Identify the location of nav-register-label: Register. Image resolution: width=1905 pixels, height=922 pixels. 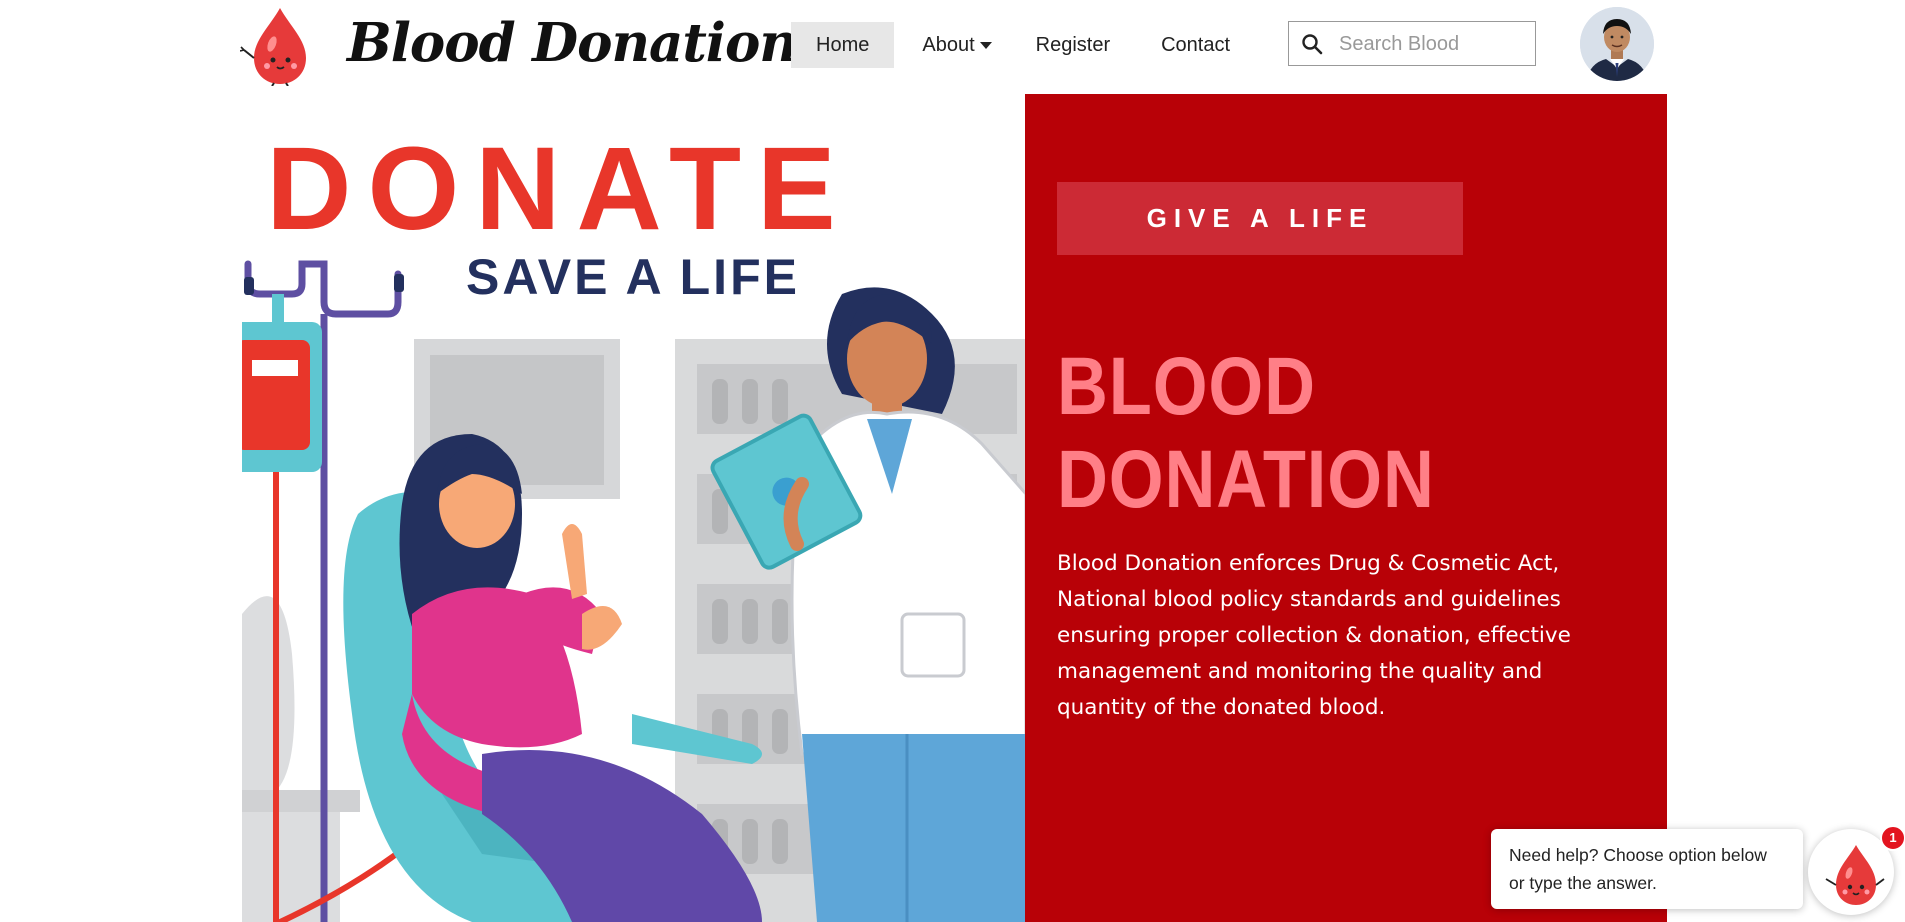
(1073, 45).